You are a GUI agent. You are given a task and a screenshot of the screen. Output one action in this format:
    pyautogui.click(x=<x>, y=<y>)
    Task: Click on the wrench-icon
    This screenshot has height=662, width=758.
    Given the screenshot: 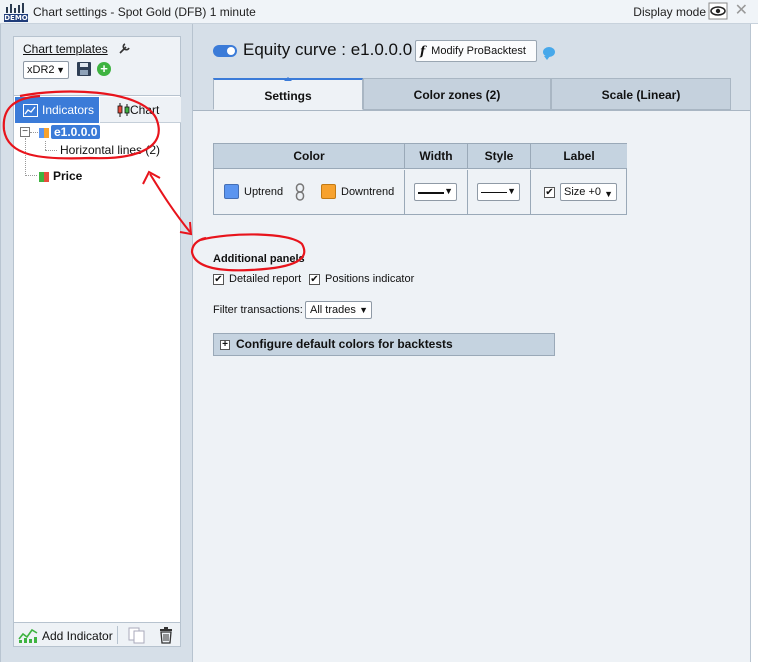 What is the action you would take?
    pyautogui.click(x=125, y=48)
    